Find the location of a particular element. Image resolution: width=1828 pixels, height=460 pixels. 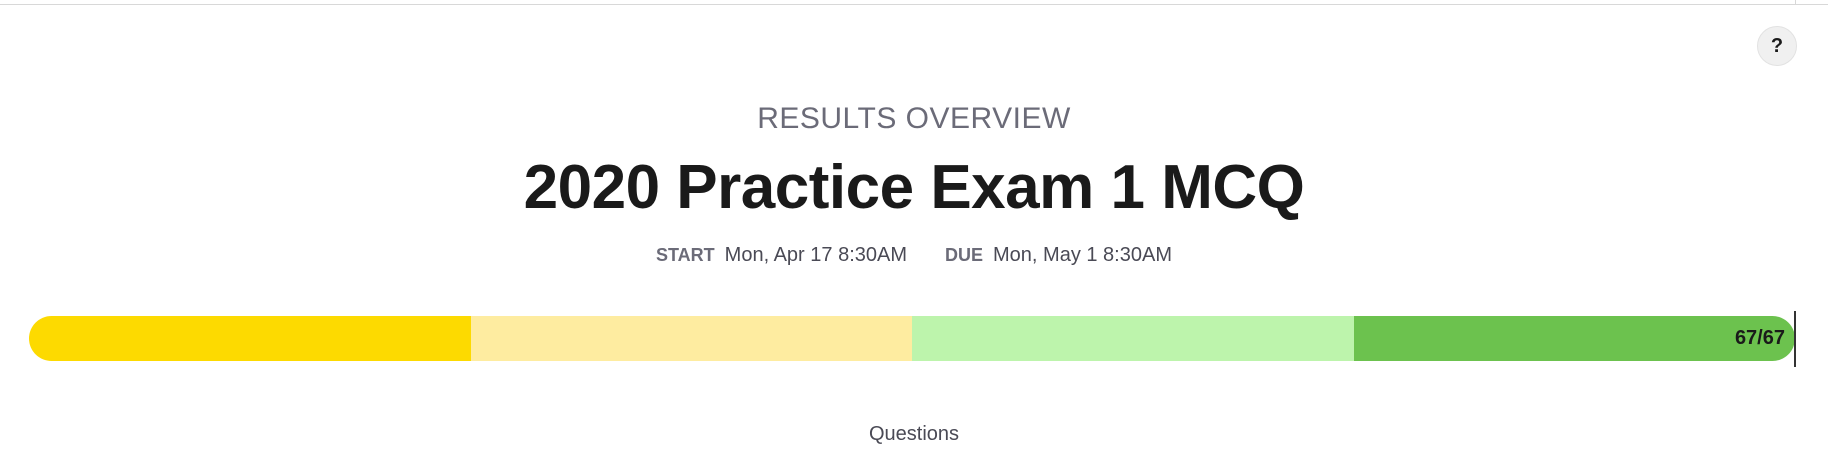

due-date: DUE Mon, May 1 8:30AM is located at coordinates (1058, 255).